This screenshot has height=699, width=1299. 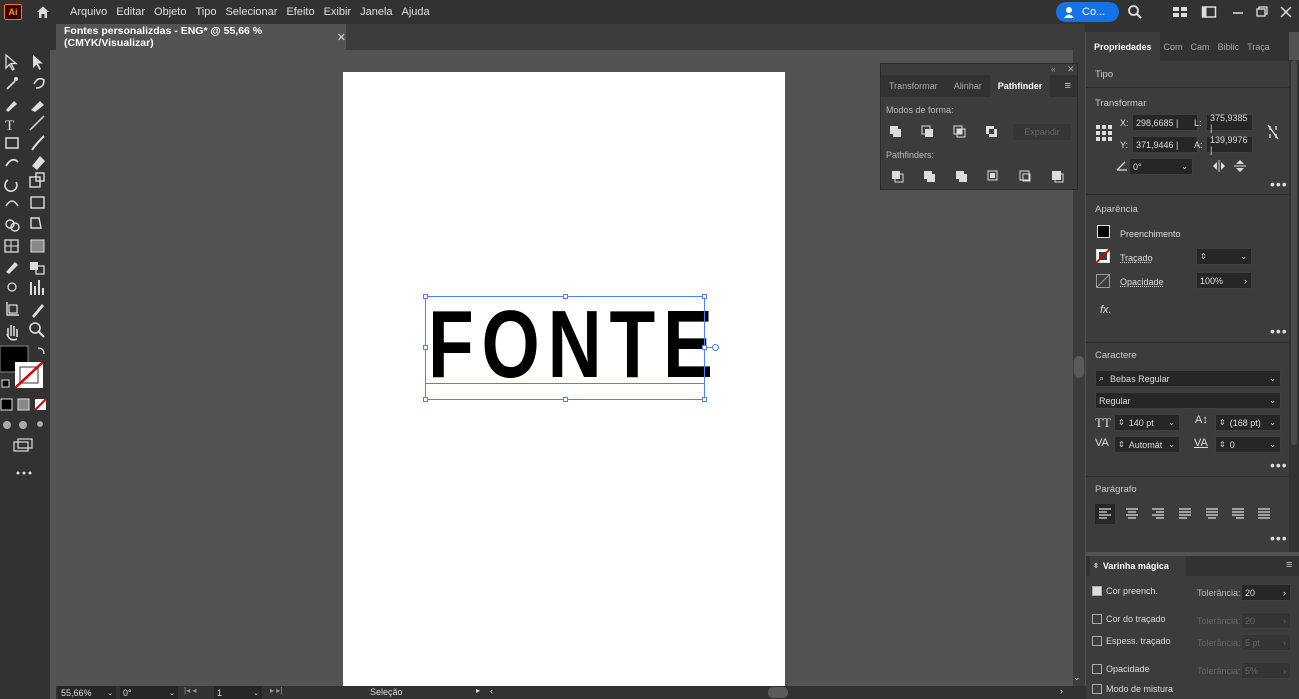 I want to click on minimize-icon, so click(x=1238, y=12).